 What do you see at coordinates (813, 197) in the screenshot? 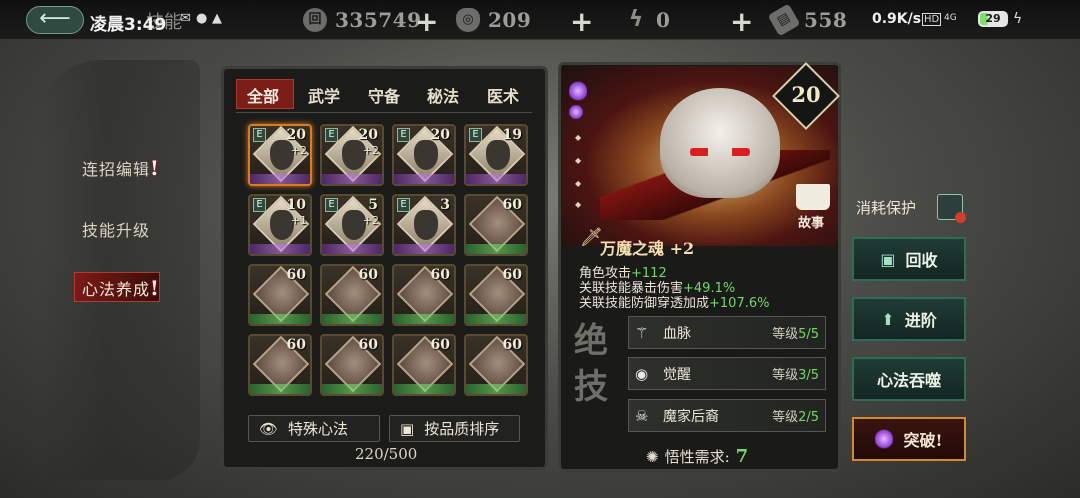
I see `book-icon` at bounding box center [813, 197].